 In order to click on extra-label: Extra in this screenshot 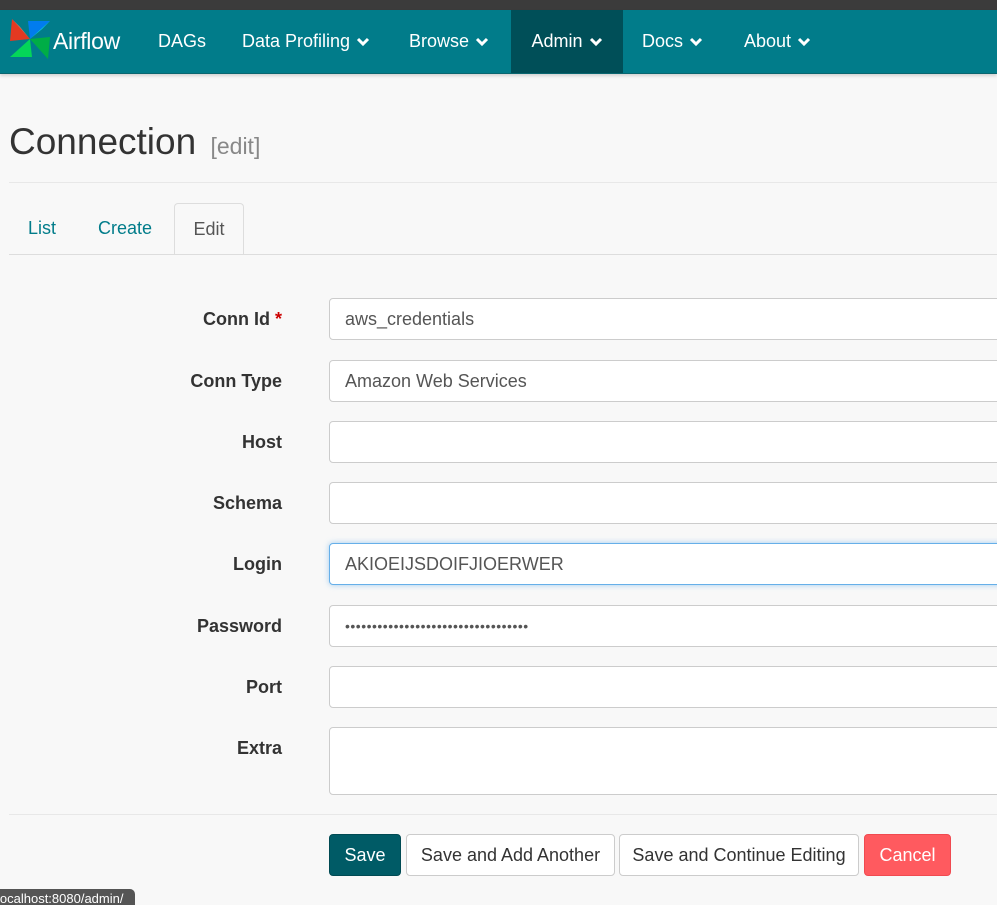, I will do `click(259, 748)`.